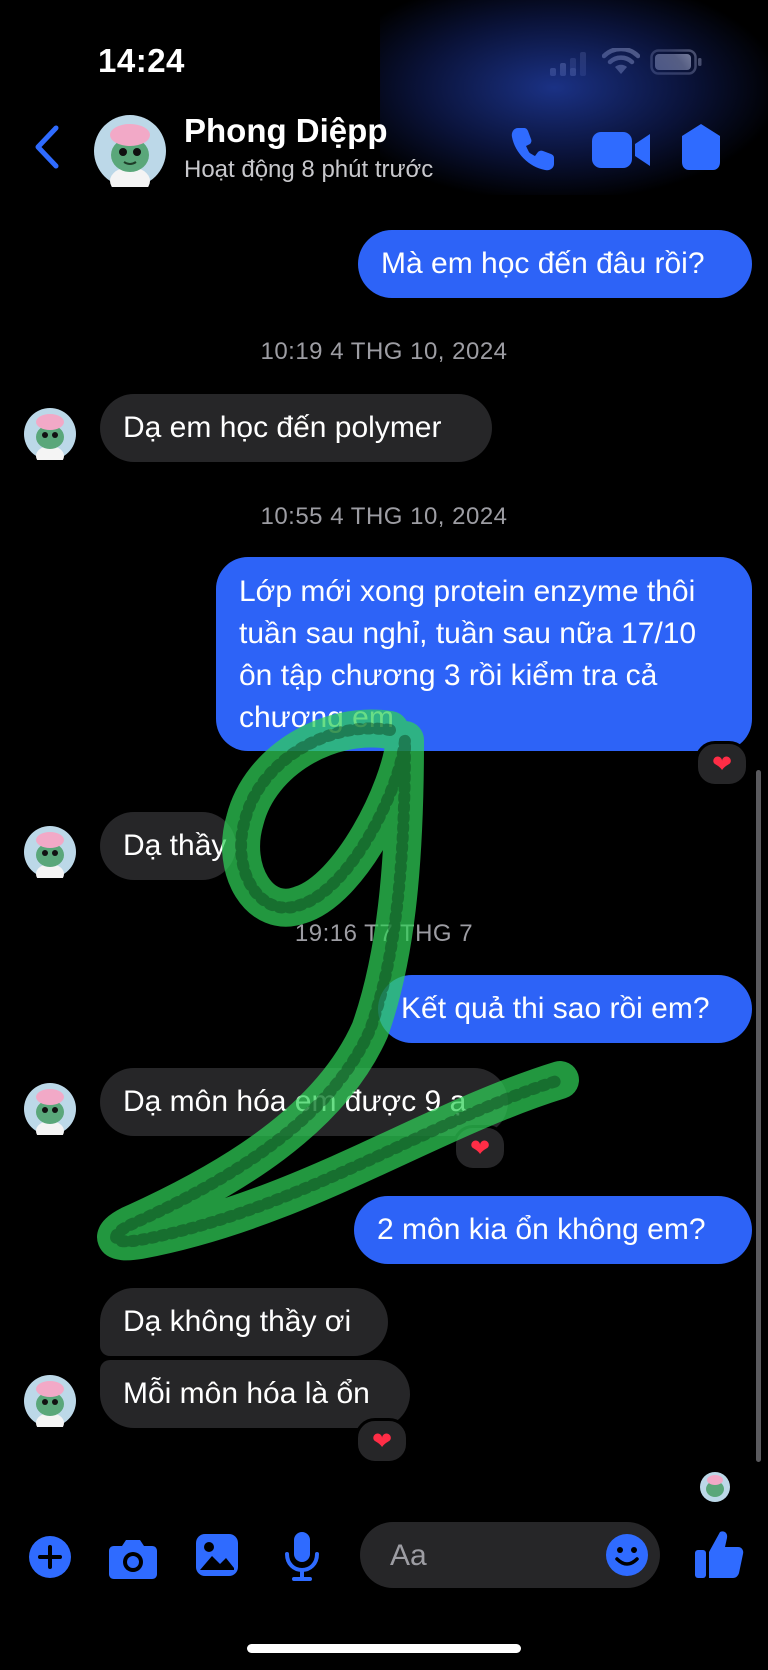 The image size is (768, 1670). I want to click on message-text: Mà em học đến đâu rồi?, so click(543, 263).